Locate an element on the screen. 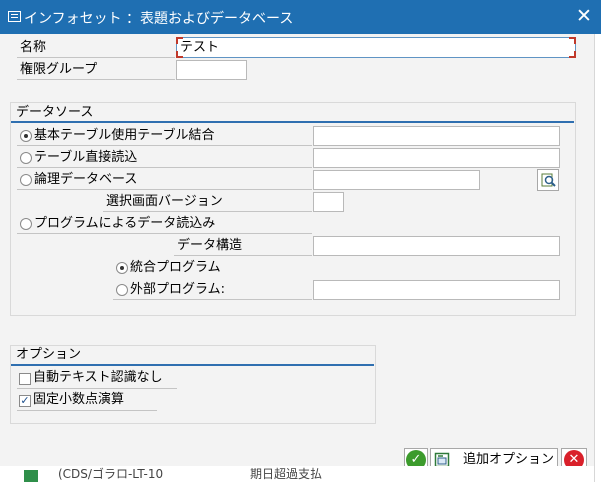 Image resolution: width=601 pixels, height=482 pixels. radio-logical-database-label: 論理データベース is located at coordinates (86, 179).